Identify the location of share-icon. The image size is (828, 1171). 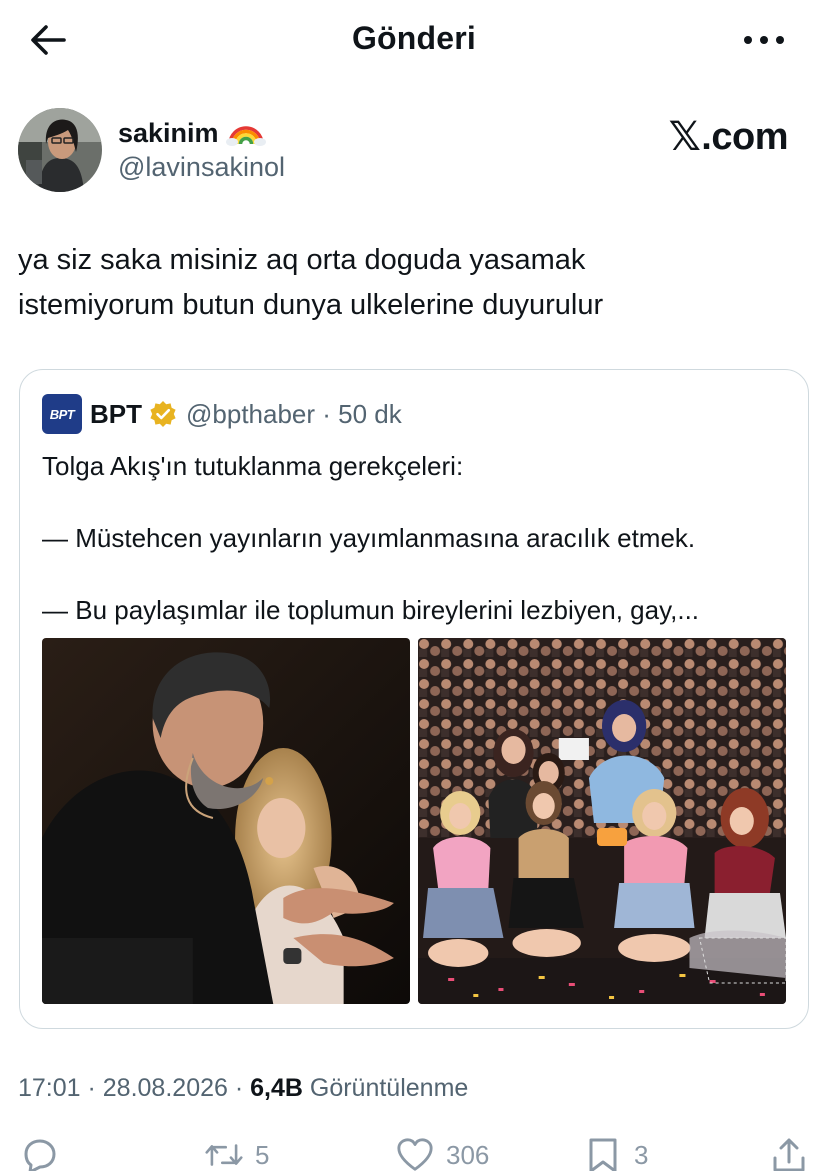
(789, 1154).